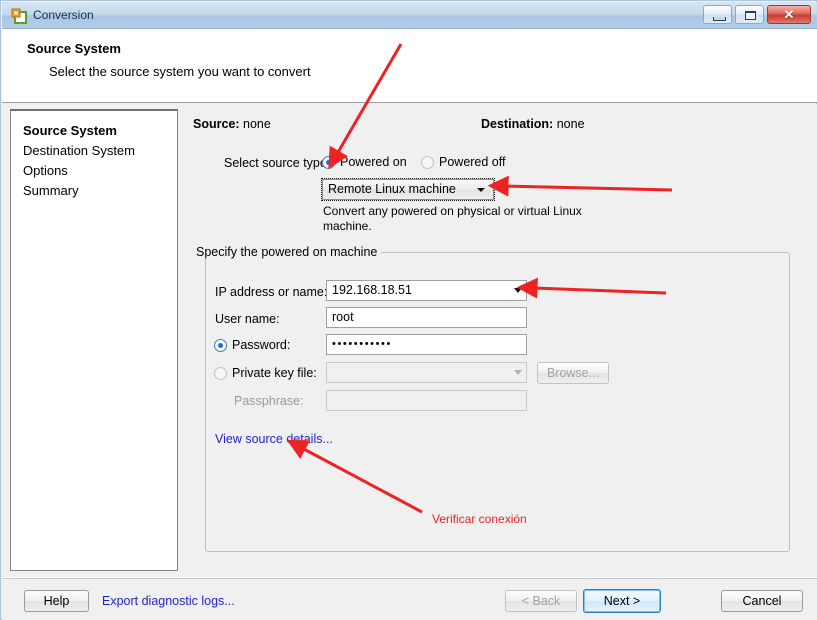  What do you see at coordinates (372, 290) in the screenshot?
I see `ip-address-value: 192.168.18.51` at bounding box center [372, 290].